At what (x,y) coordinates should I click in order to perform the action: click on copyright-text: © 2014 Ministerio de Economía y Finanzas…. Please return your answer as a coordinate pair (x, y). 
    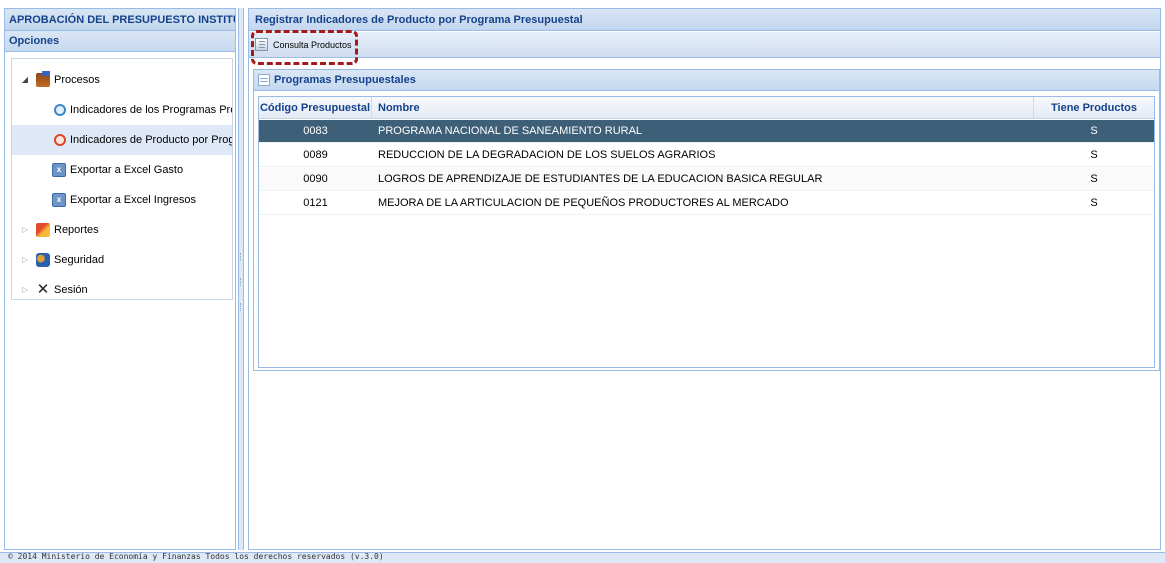
    Looking at the image, I should click on (196, 556).